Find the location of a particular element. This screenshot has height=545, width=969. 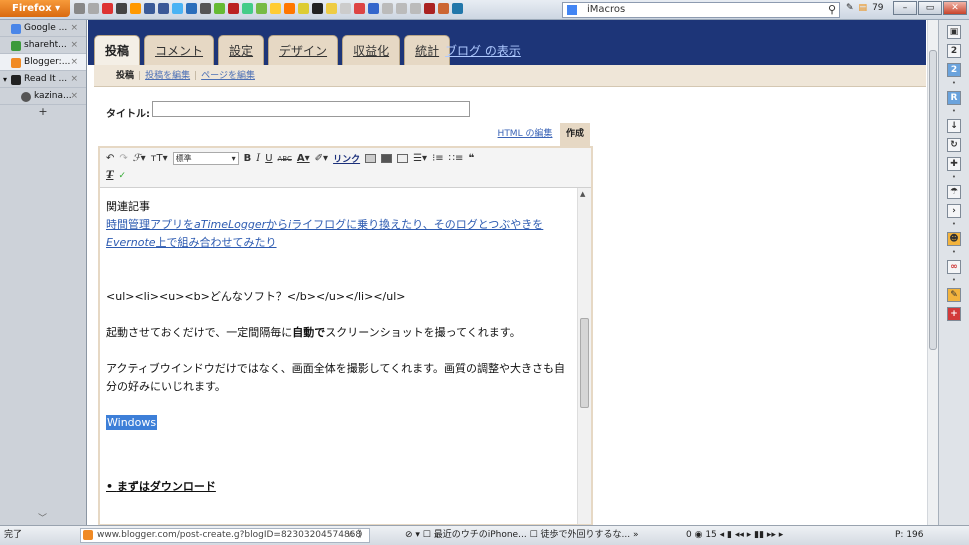

list-icon is located at coordinates (387, 8).